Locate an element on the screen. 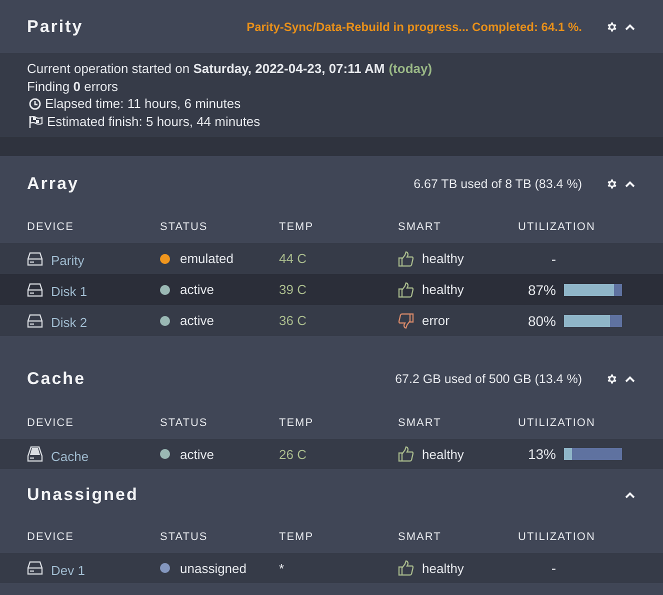  device-row: Disk 1 active 39 C healthy 87% is located at coordinates (331, 289).